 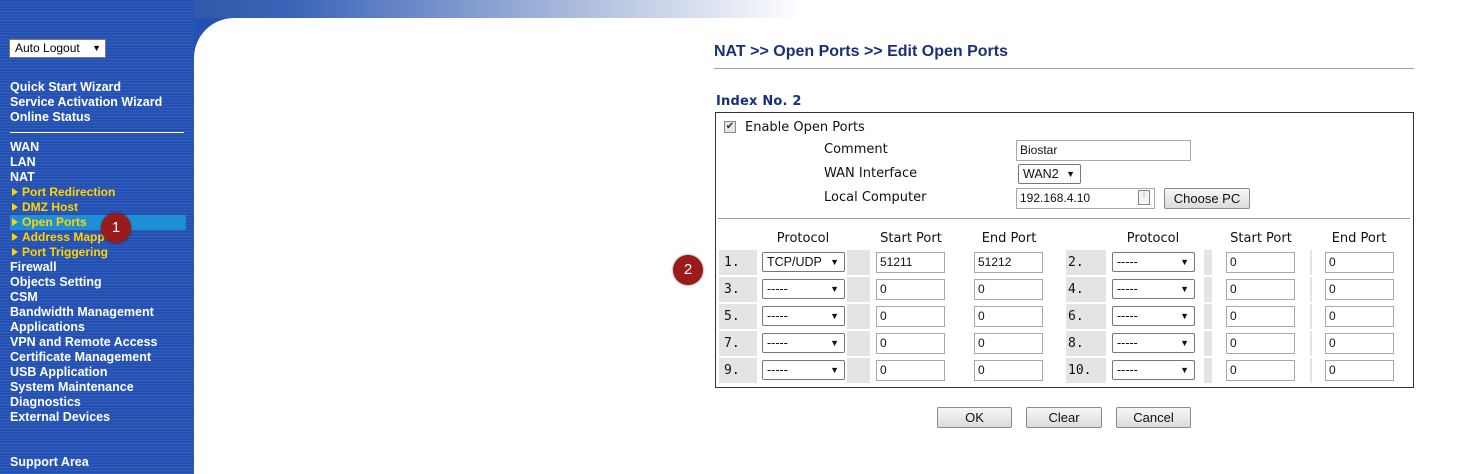 What do you see at coordinates (50, 207) in the screenshot?
I see `sidebar-subitem-label: DMZ Host` at bounding box center [50, 207].